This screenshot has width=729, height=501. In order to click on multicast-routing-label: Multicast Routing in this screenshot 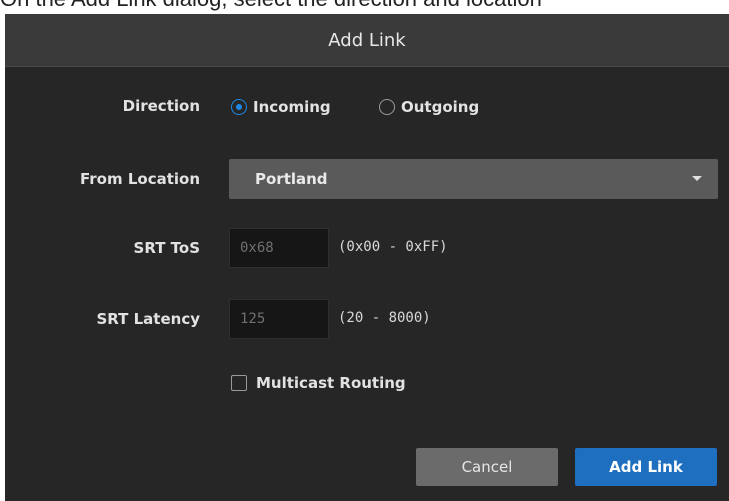, I will do `click(331, 383)`.